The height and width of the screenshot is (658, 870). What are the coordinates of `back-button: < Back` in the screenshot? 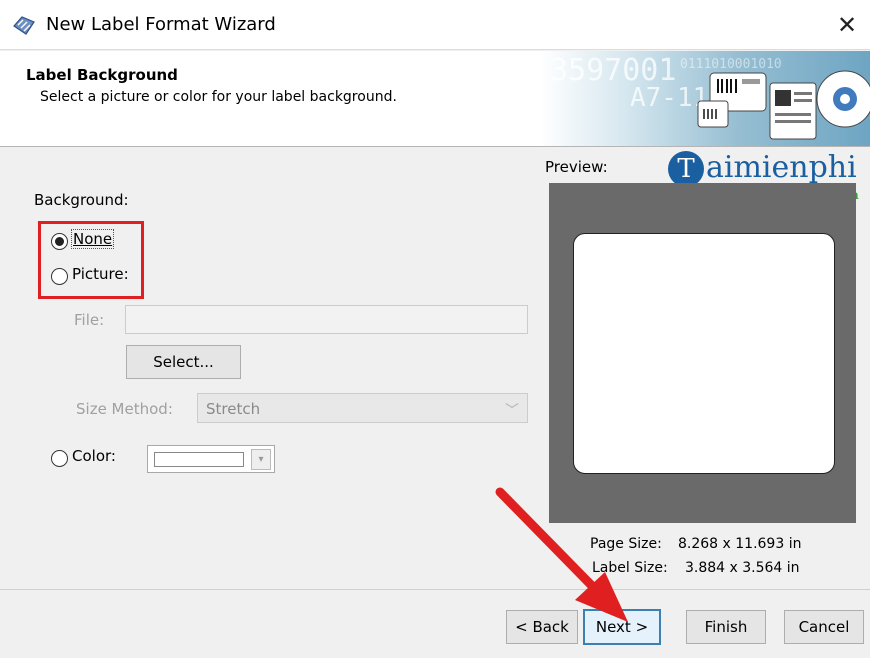 It's located at (542, 627).